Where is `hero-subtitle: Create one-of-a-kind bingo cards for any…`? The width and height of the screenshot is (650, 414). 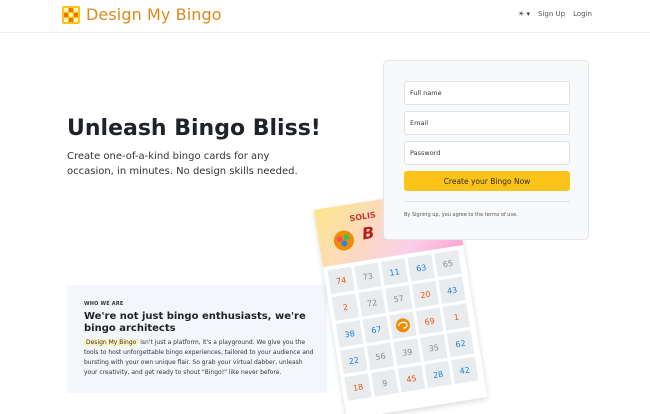 hero-subtitle: Create one-of-a-kind bingo cards for any… is located at coordinates (182, 164).